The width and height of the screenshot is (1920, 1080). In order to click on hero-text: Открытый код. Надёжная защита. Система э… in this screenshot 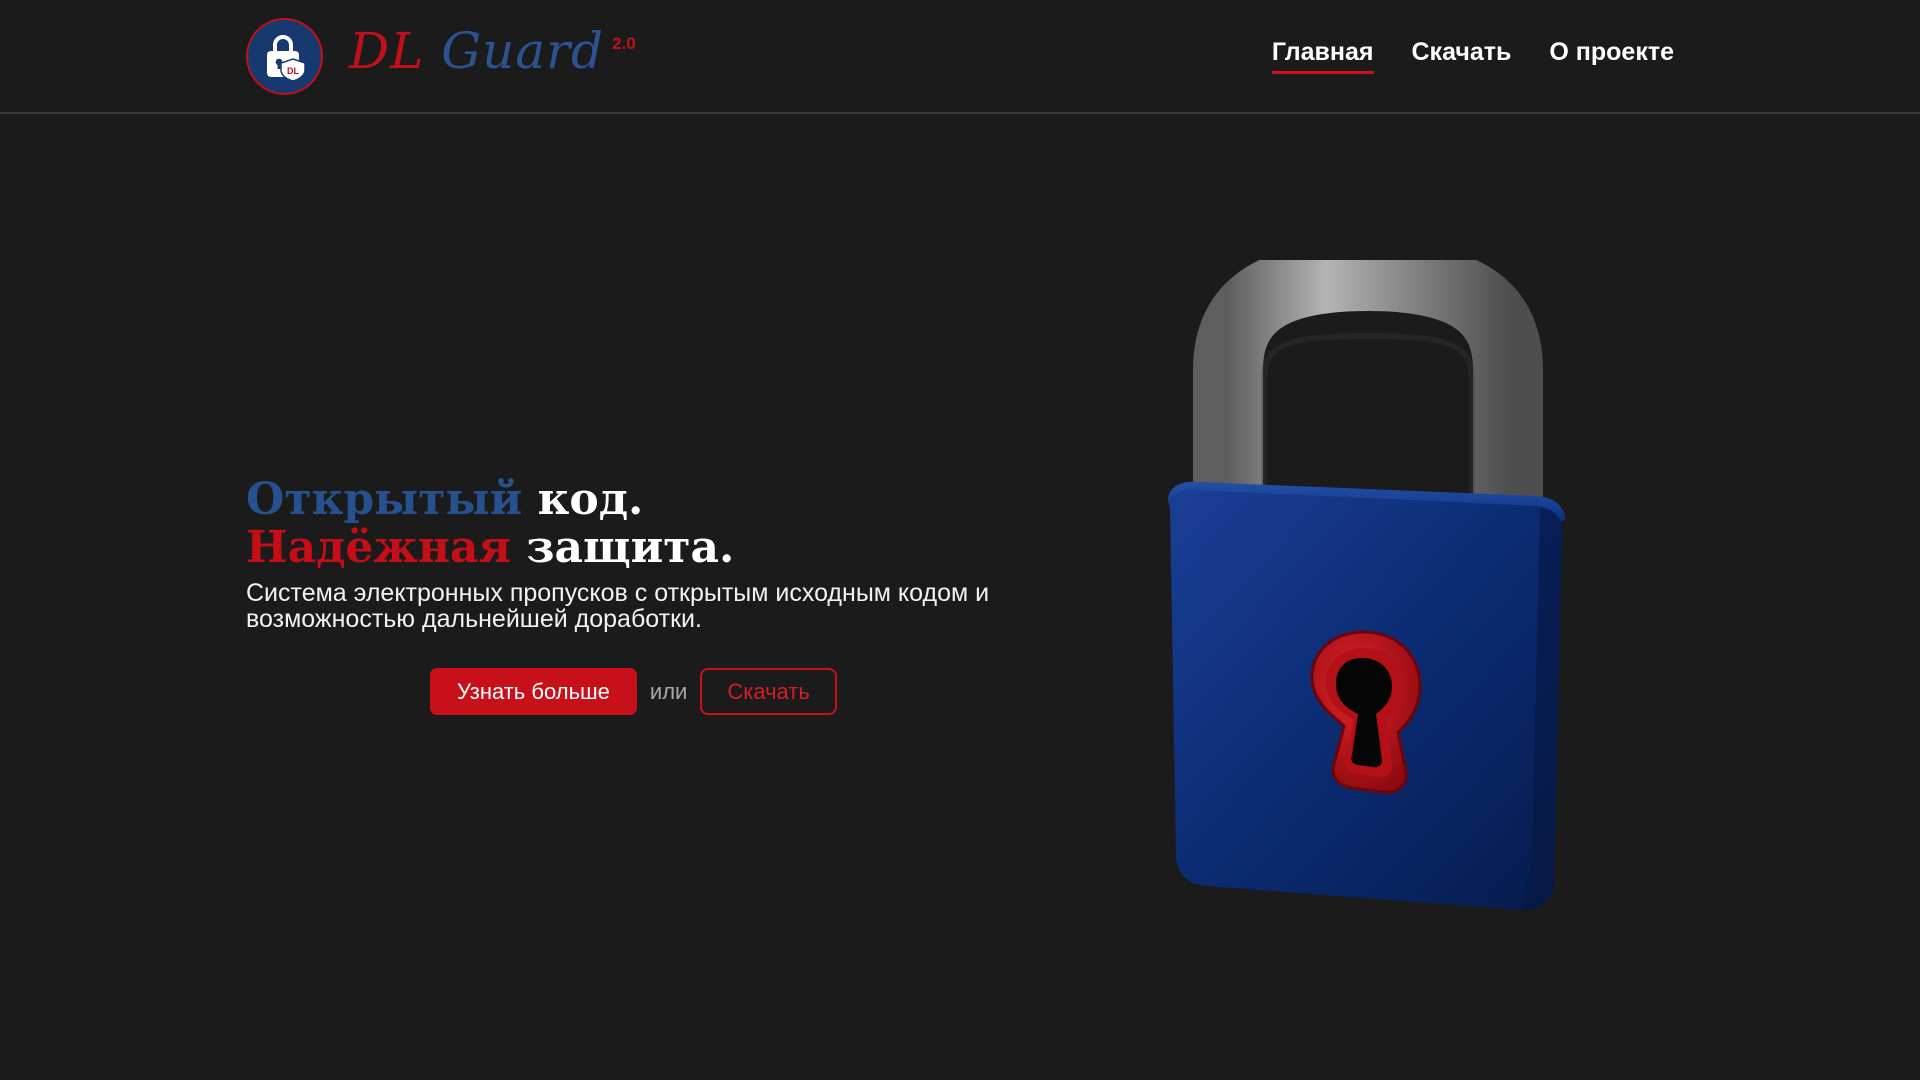, I will do `click(636, 554)`.